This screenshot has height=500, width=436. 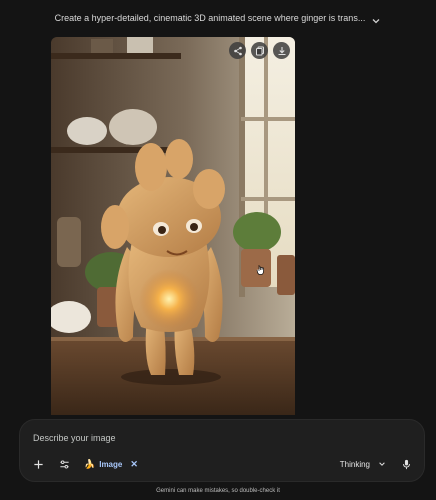 What do you see at coordinates (134, 464) in the screenshot?
I see `remove-chip-button: ✕` at bounding box center [134, 464].